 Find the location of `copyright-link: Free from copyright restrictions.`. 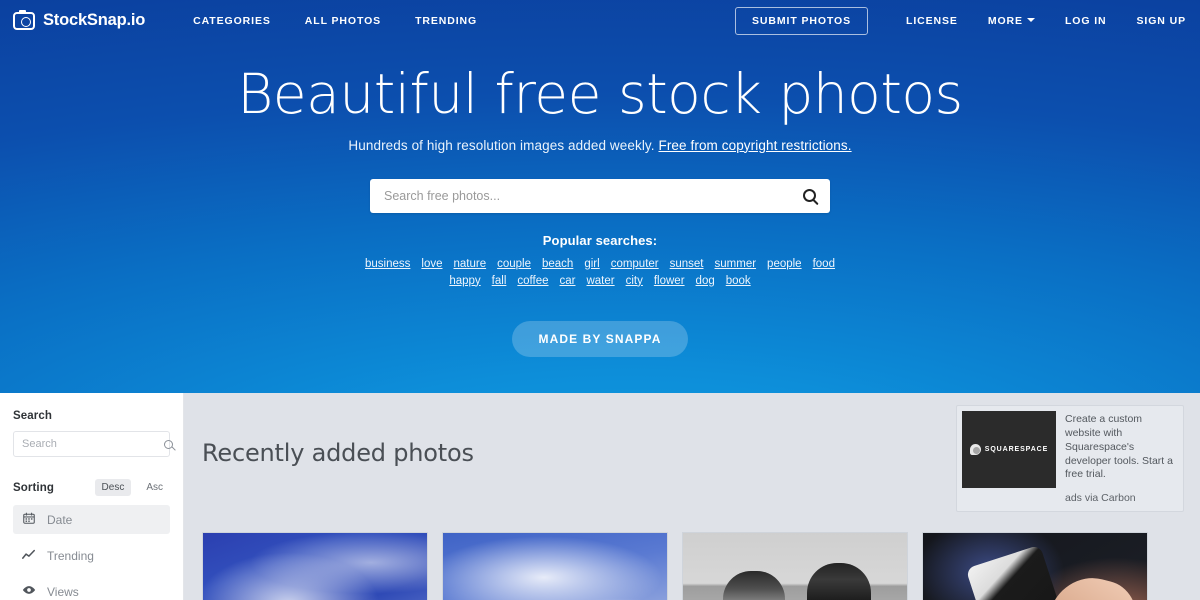

copyright-link: Free from copyright restrictions. is located at coordinates (754, 145).